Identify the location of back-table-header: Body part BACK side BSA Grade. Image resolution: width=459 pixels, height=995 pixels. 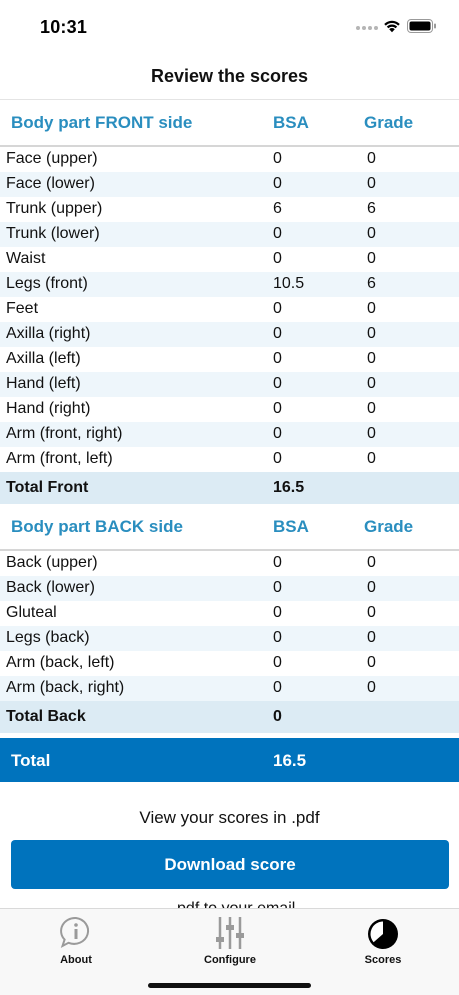
(229, 527).